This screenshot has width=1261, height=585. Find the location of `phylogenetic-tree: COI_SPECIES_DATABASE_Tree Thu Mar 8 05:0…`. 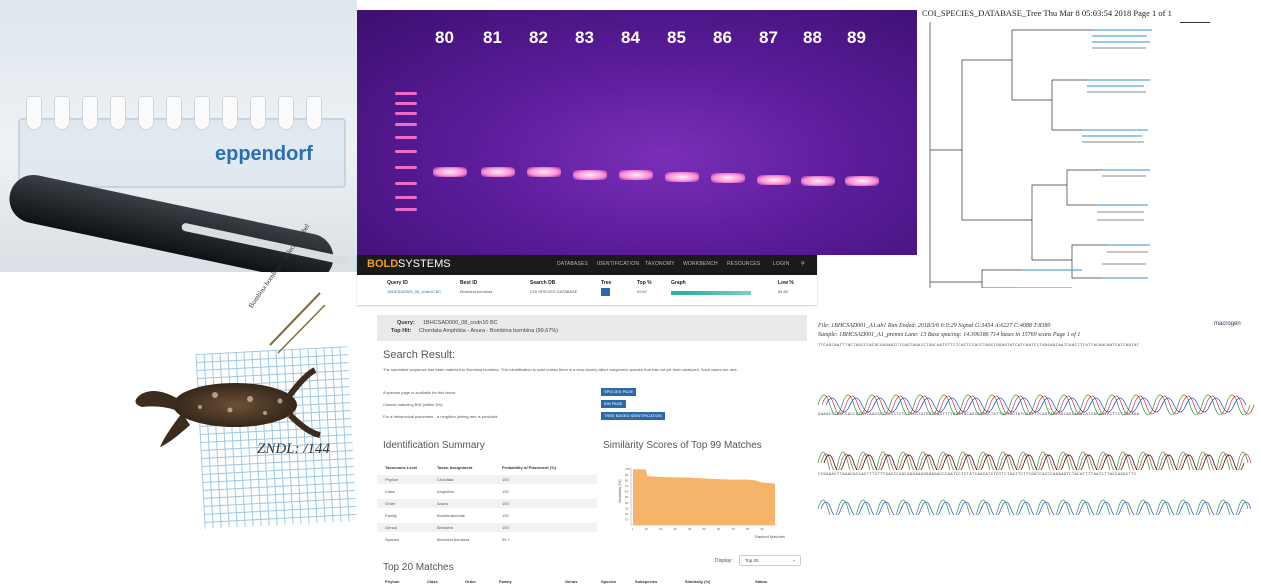

phylogenetic-tree: COI_SPECIES_DATABASE_Tree Thu Mar 8 05:0… is located at coordinates (1091, 145).